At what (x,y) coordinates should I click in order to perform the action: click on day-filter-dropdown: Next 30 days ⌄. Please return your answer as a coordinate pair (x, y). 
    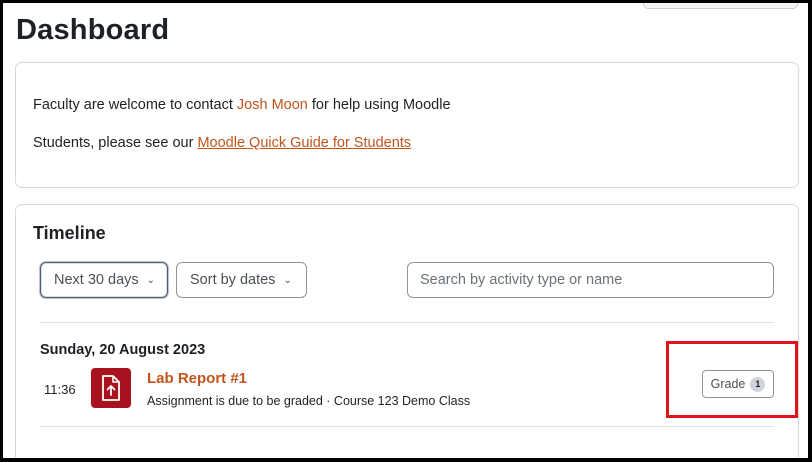
    Looking at the image, I should click on (104, 280).